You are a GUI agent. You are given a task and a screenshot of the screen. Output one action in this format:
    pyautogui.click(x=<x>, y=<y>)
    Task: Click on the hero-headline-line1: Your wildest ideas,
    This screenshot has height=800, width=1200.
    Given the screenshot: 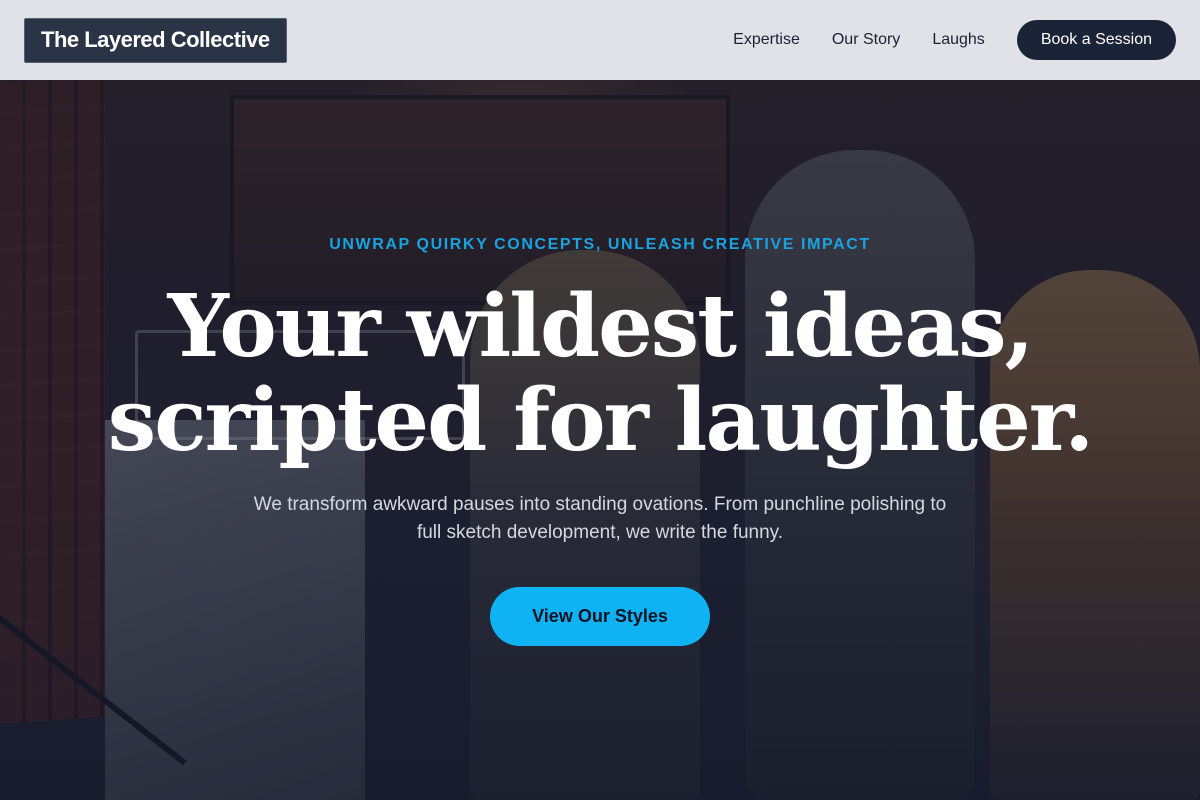 What is the action you would take?
    pyautogui.click(x=601, y=326)
    